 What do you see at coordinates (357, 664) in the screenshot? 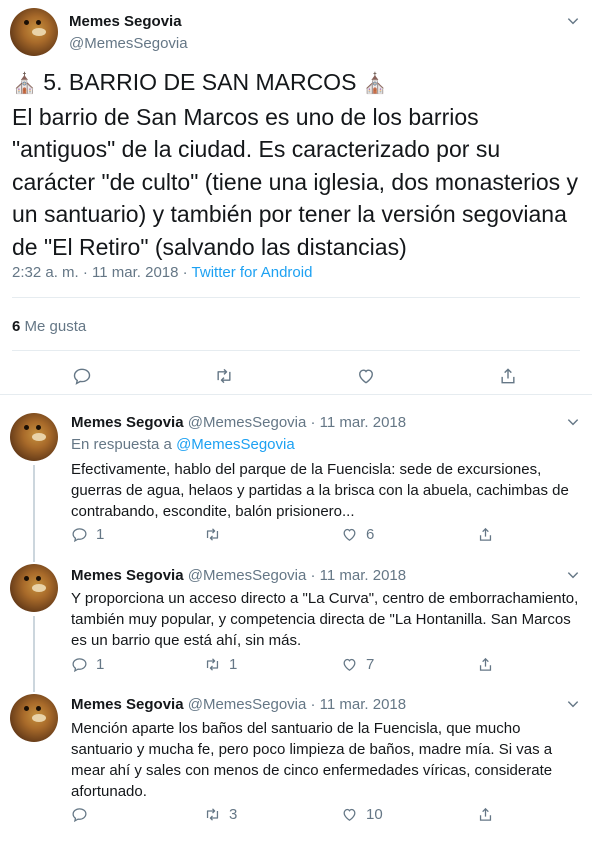
I see `like-button: 7` at bounding box center [357, 664].